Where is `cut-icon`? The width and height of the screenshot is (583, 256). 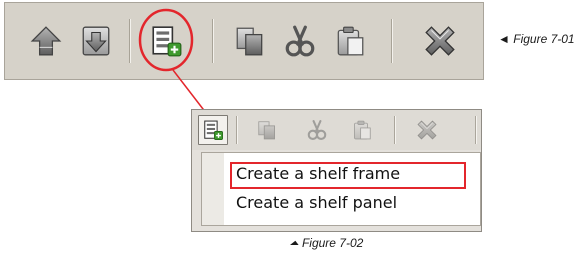 cut-icon is located at coordinates (317, 130).